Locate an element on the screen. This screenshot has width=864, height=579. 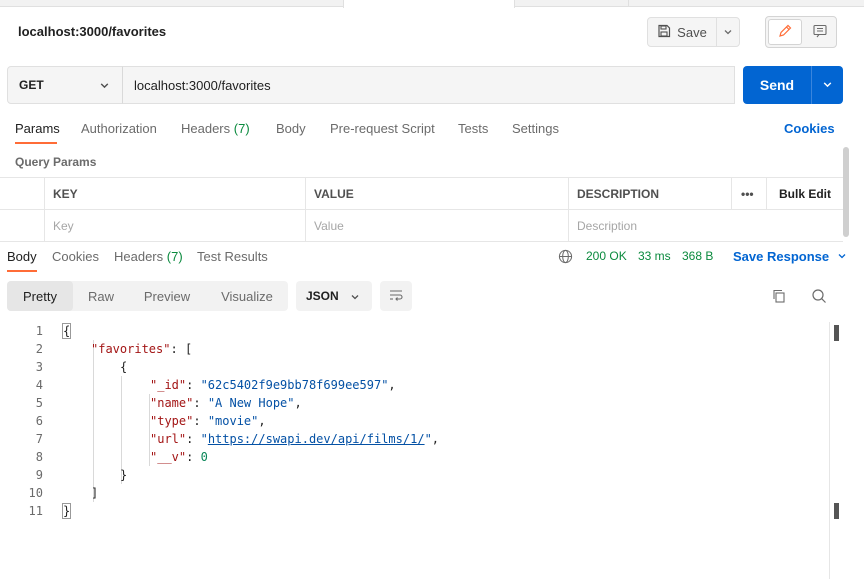
response-time: 33 ms is located at coordinates (654, 256).